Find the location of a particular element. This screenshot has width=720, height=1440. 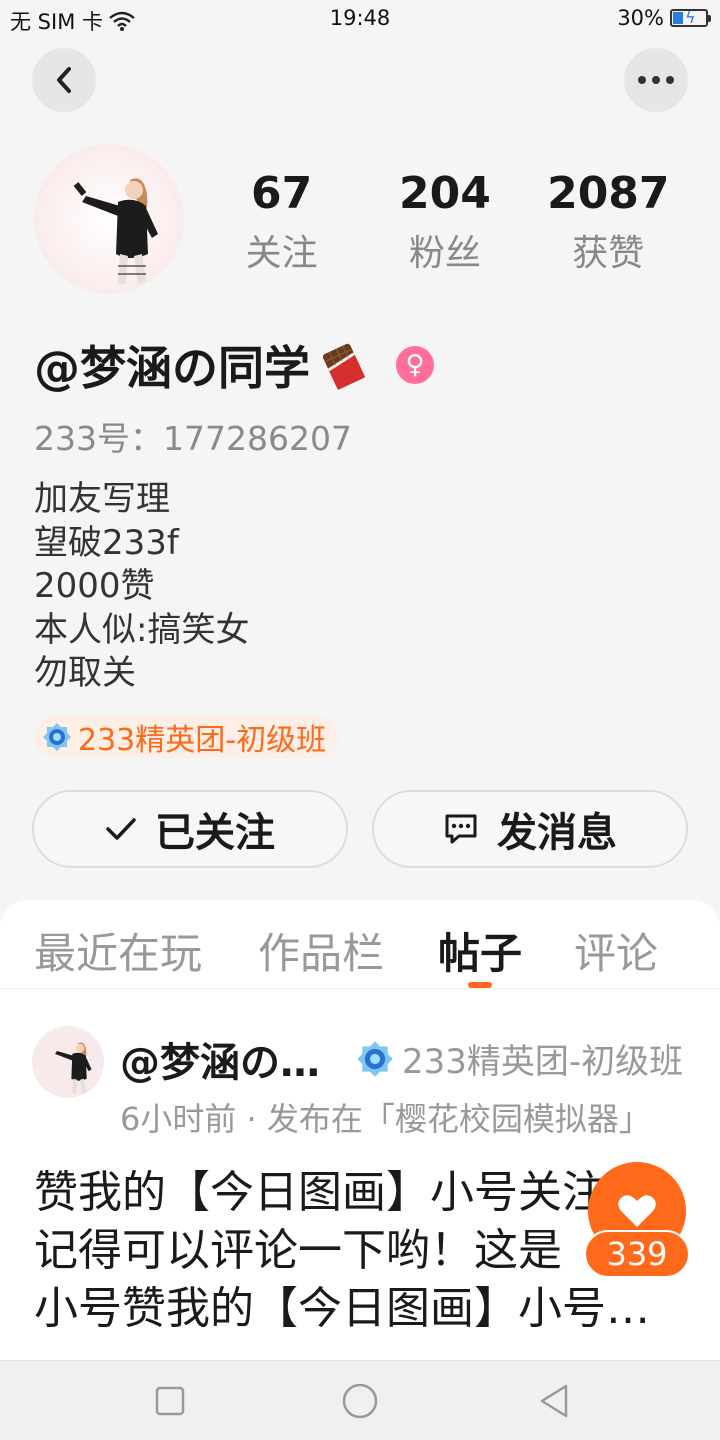

more-options-button is located at coordinates (656, 80).